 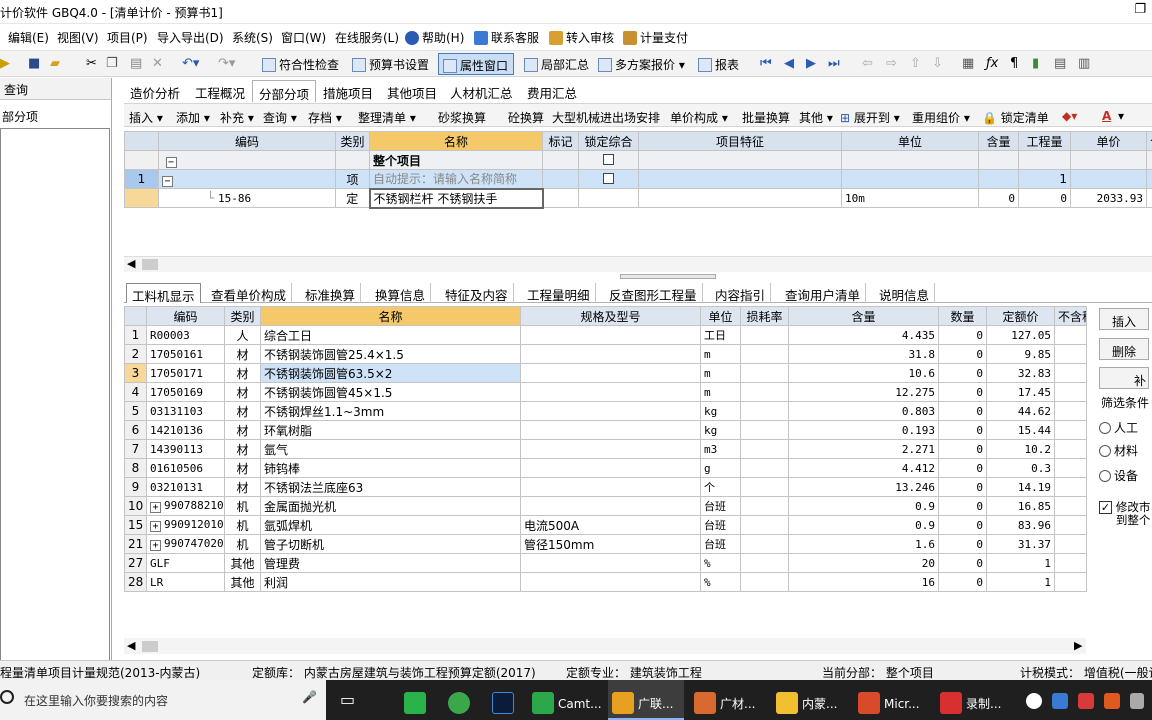 I want to click on restore-window-icon: ❐, so click(x=1140, y=9).